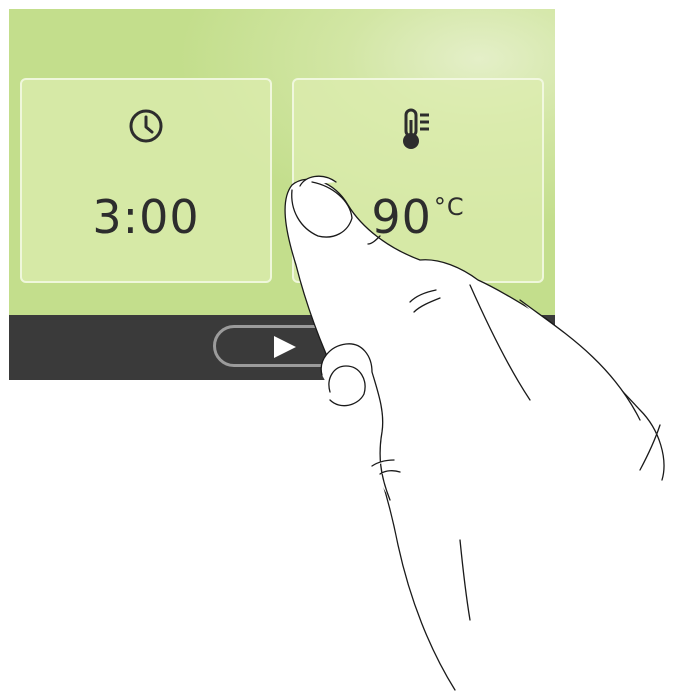 This screenshot has width=674, height=693. Describe the element at coordinates (146, 128) in the screenshot. I see `clock-icon` at that location.